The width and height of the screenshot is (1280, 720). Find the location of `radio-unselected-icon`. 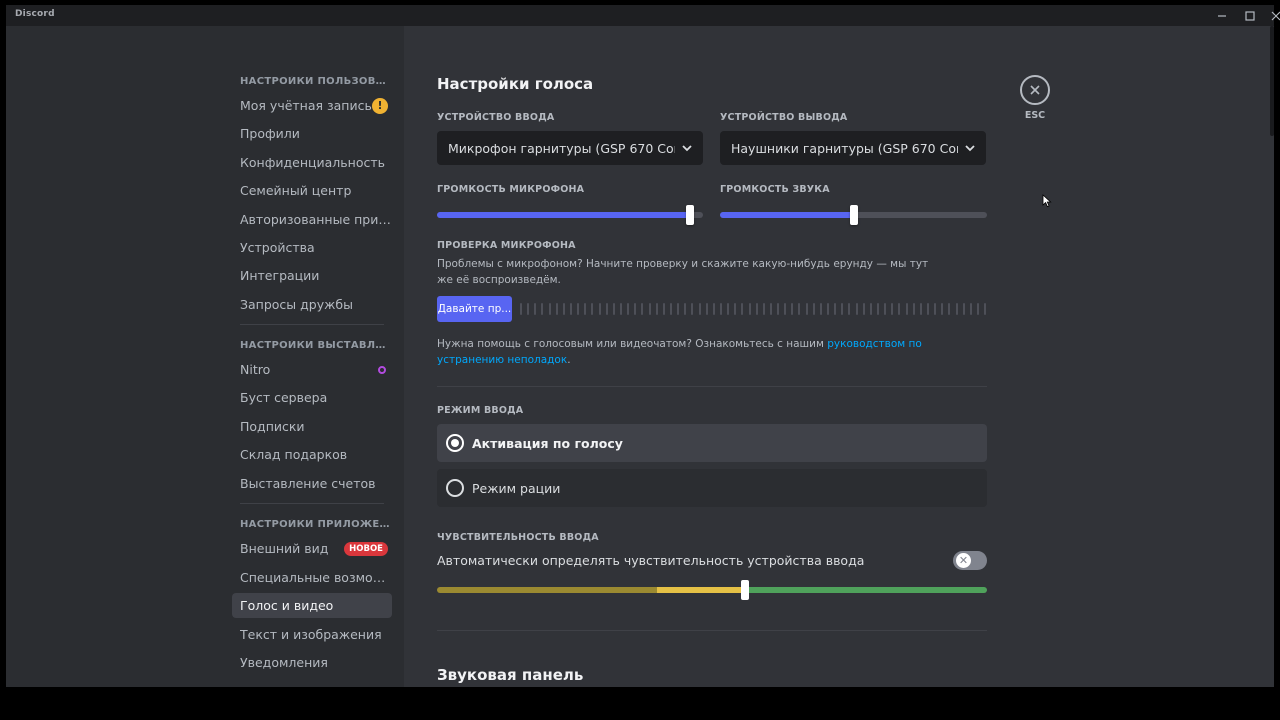

radio-unselected-icon is located at coordinates (455, 488).